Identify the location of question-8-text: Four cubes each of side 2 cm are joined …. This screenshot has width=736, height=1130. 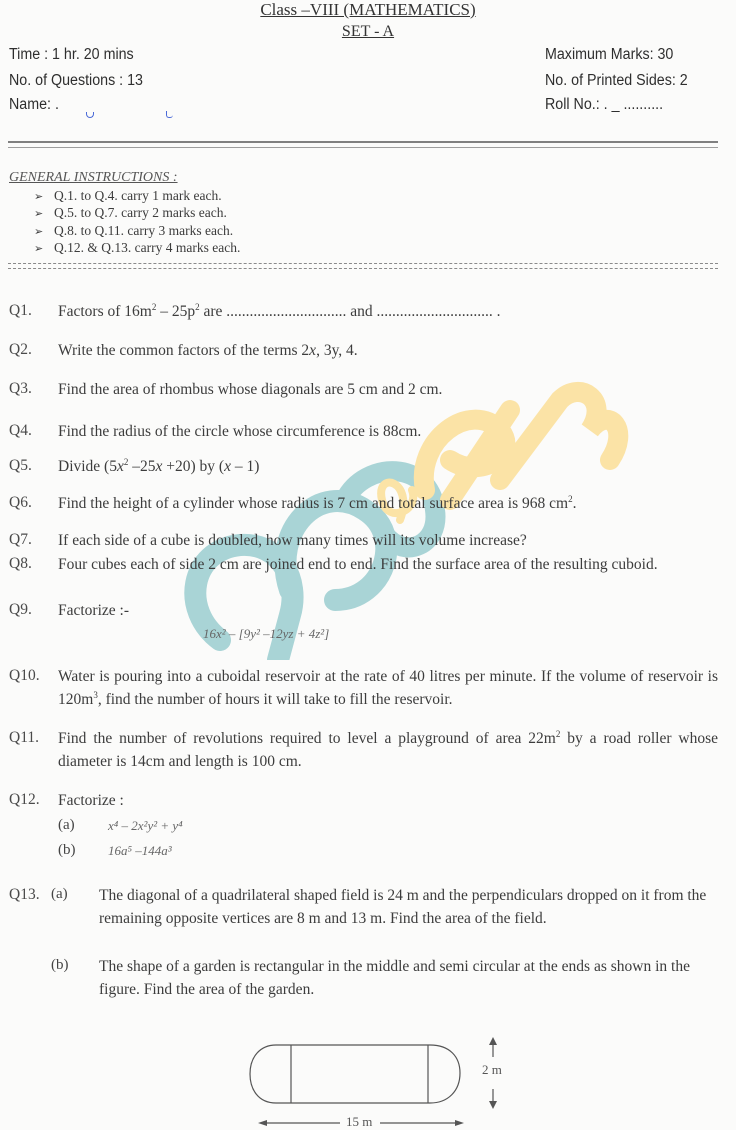
(358, 564).